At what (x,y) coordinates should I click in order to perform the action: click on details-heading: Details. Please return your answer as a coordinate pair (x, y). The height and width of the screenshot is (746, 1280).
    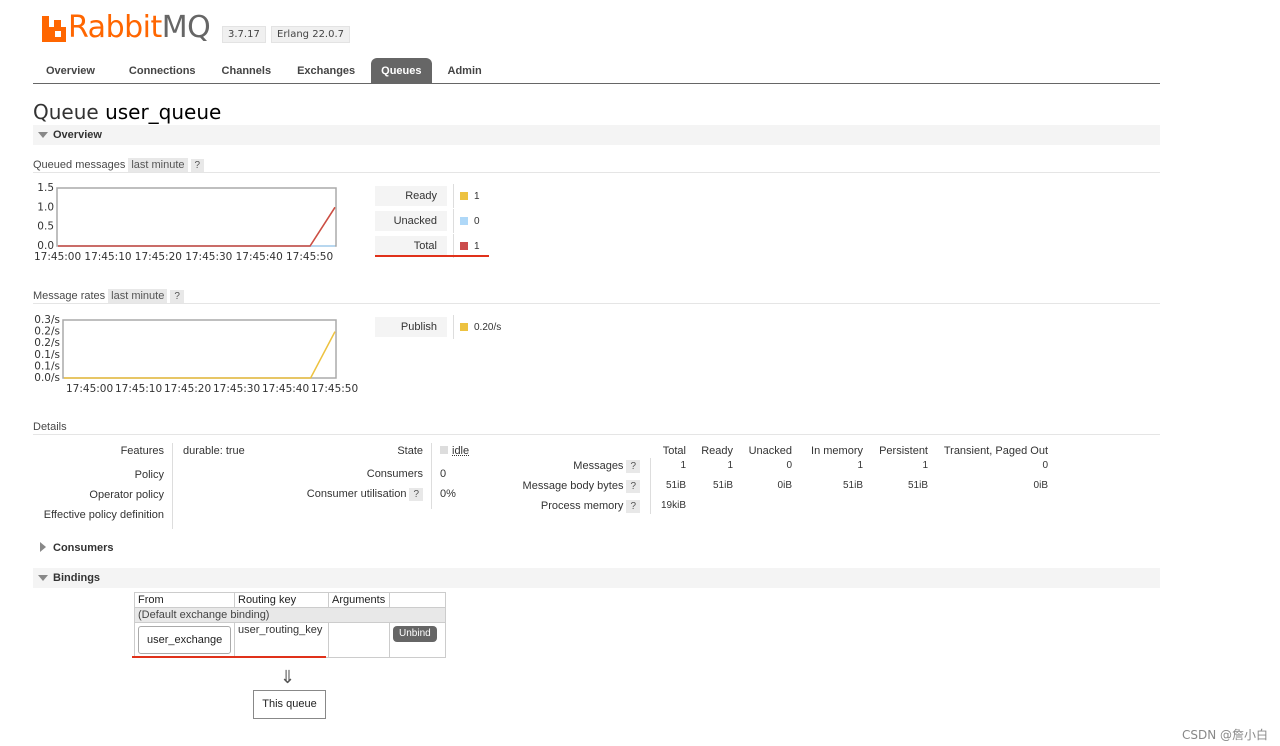
    Looking at the image, I should click on (50, 427).